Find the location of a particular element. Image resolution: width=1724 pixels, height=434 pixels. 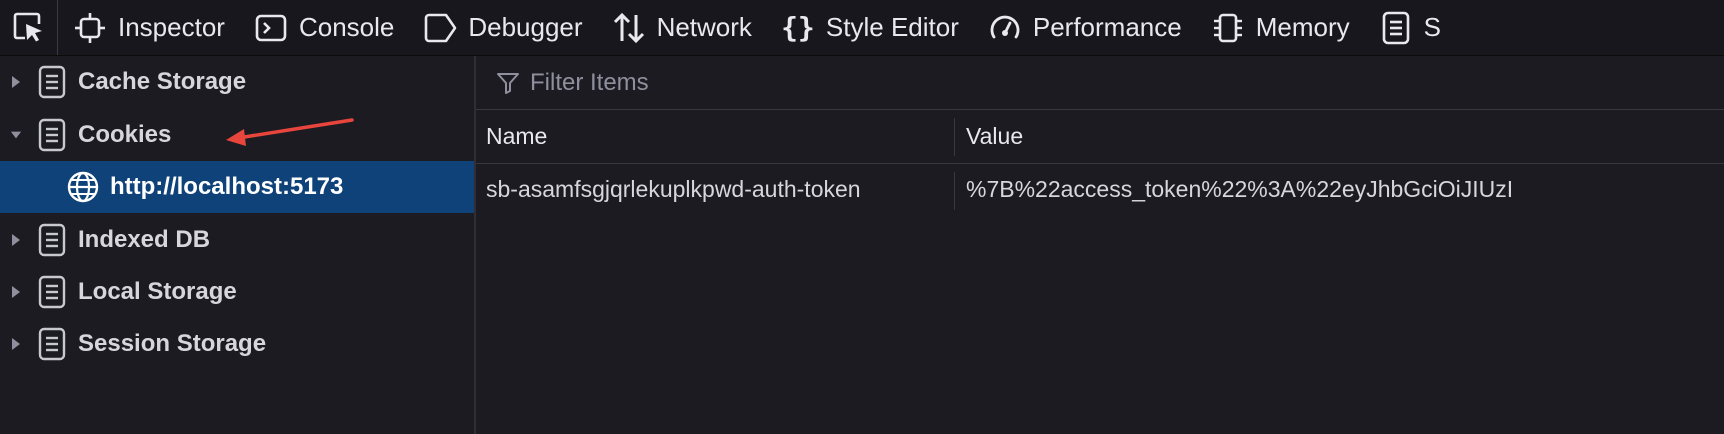

tab-label: Network is located at coordinates (704, 27).